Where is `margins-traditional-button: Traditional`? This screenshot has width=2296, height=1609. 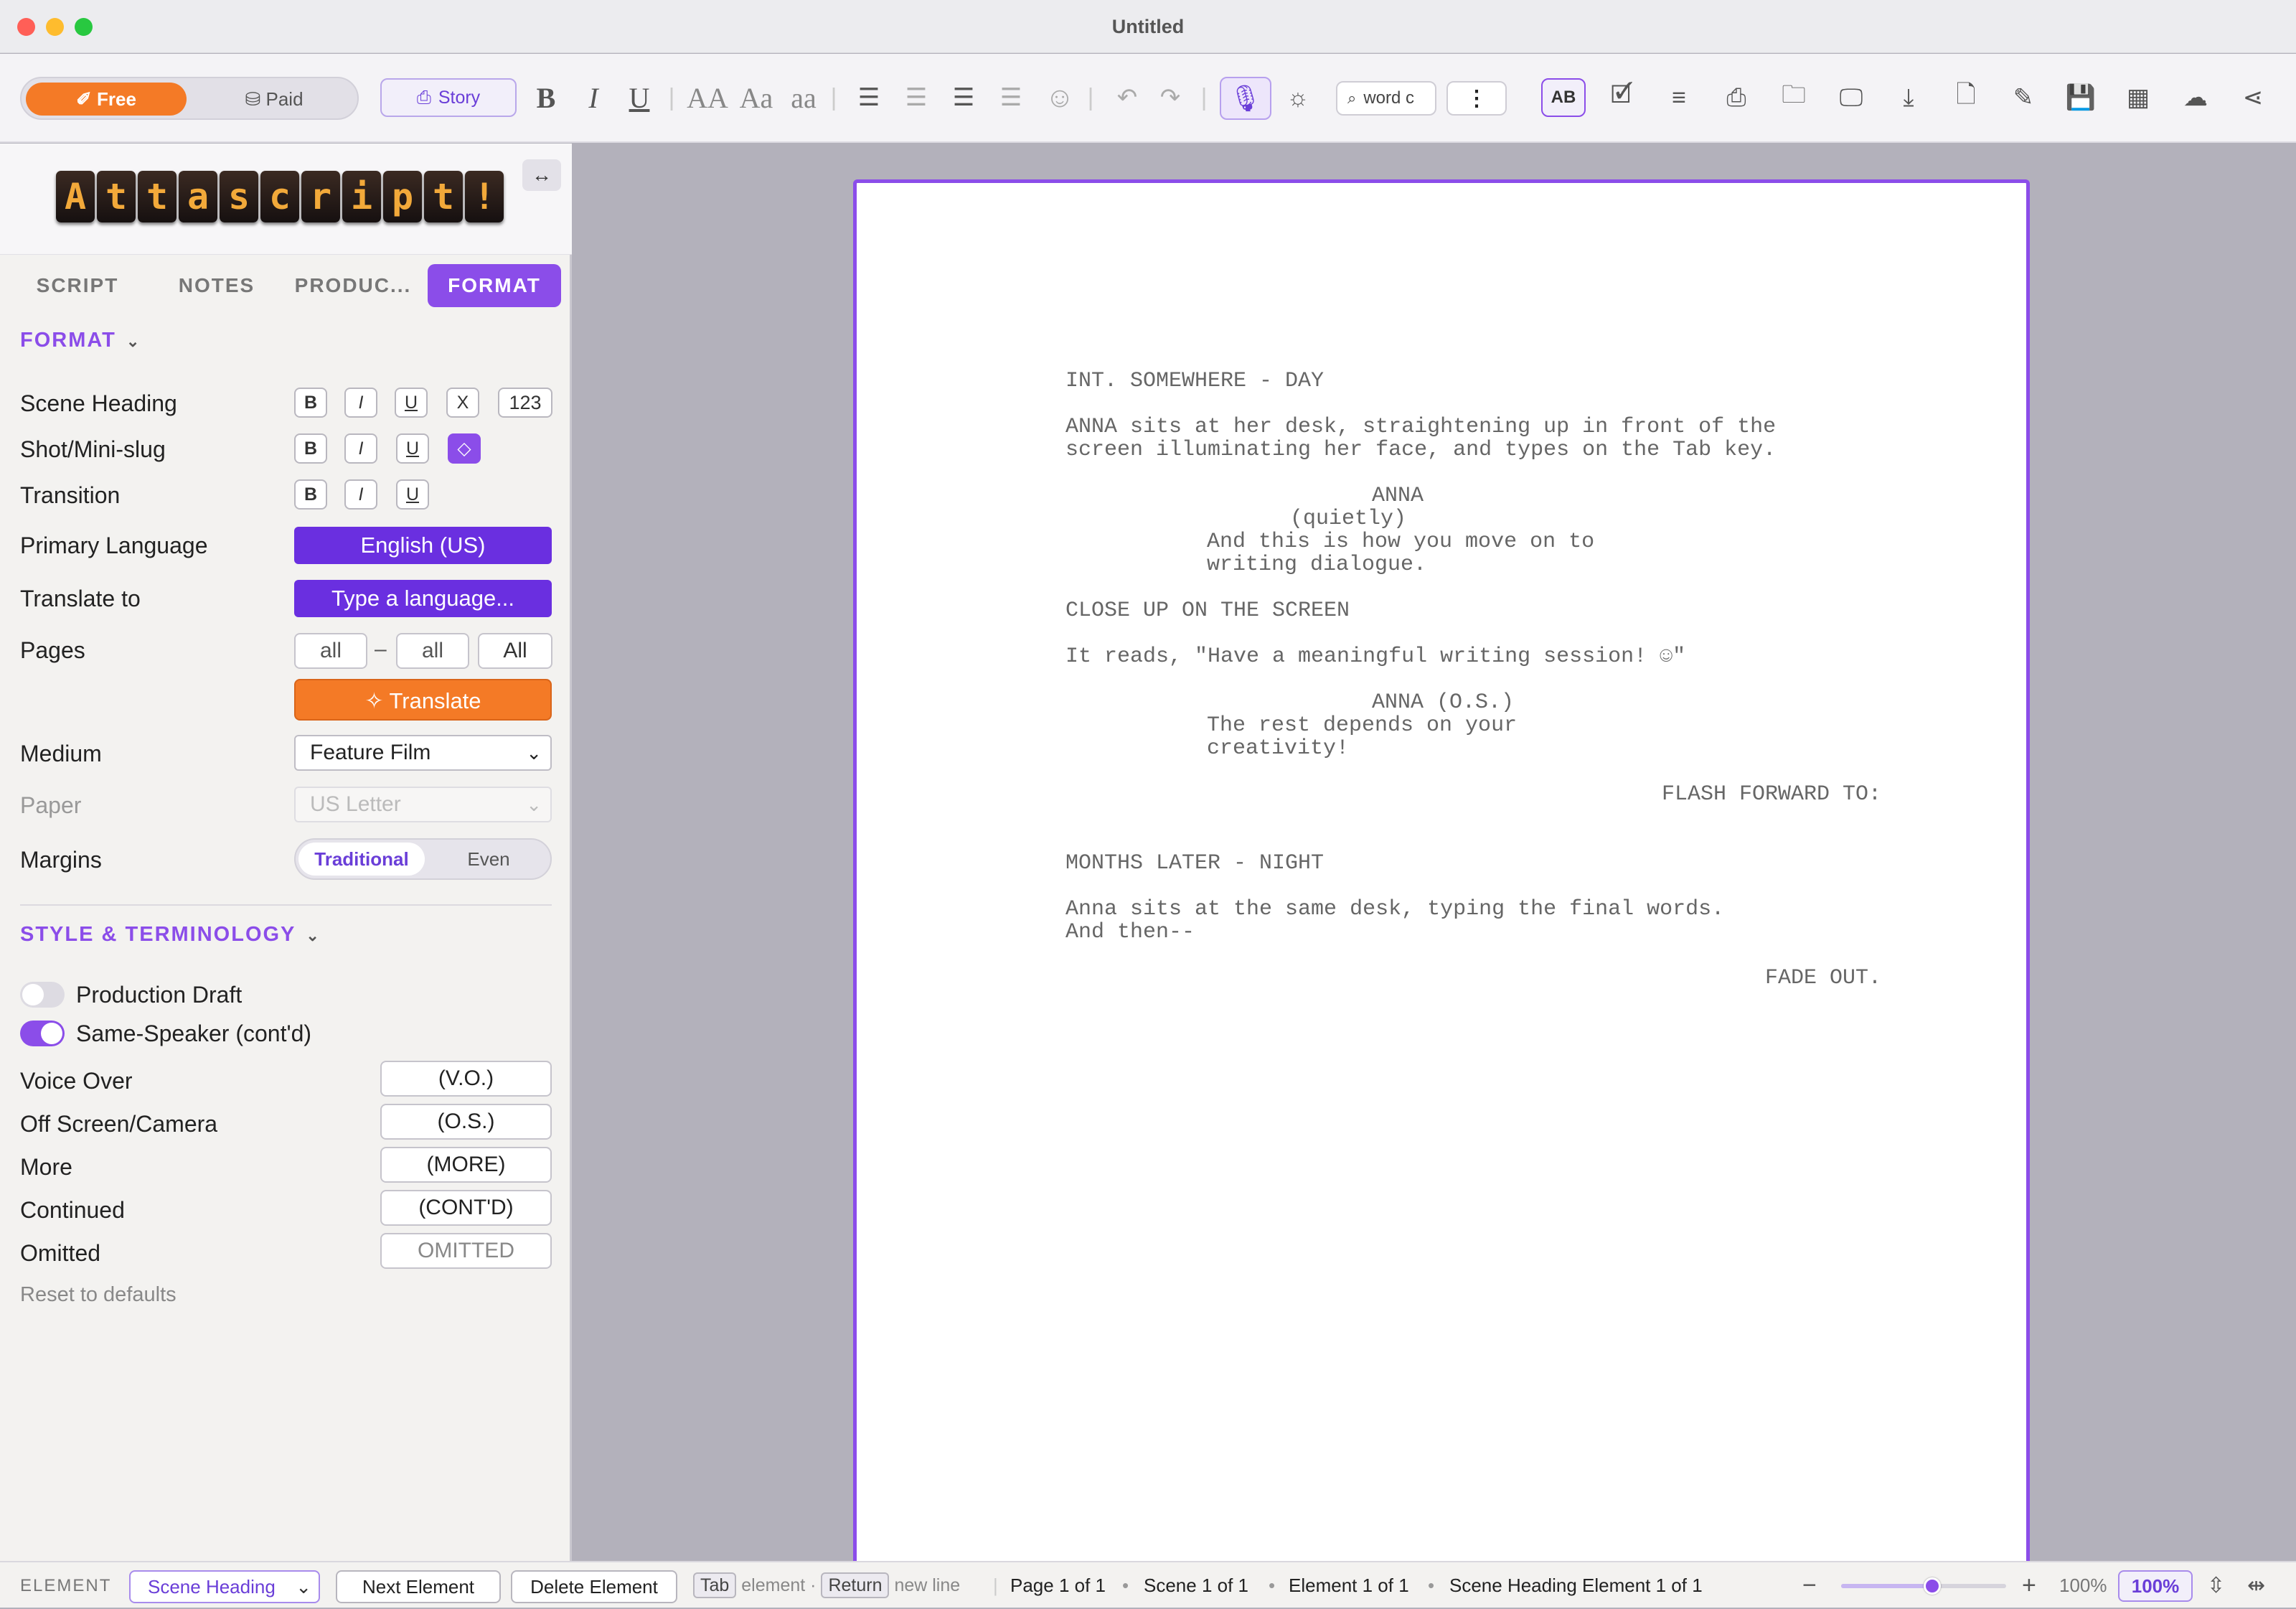
margins-traditional-button: Traditional is located at coordinates (362, 859).